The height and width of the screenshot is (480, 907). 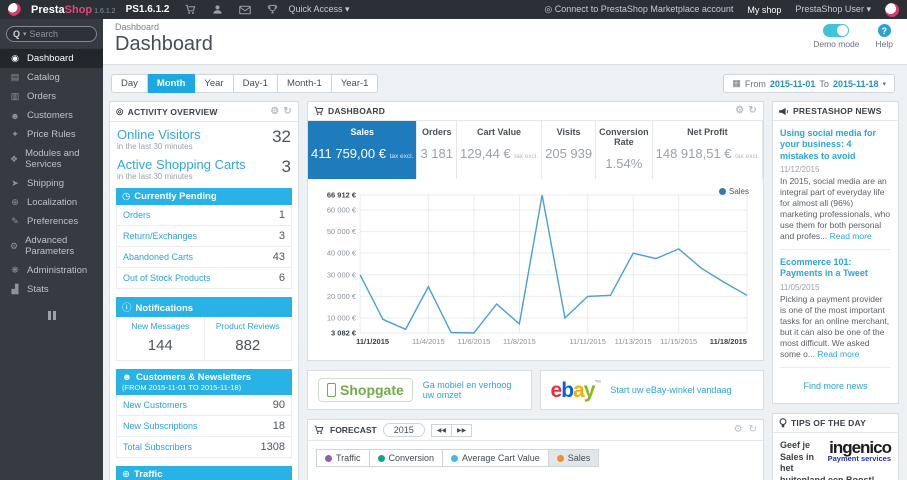 I want to click on kpi-sales: Sales 411 759,00 € tax excl., so click(x=363, y=150).